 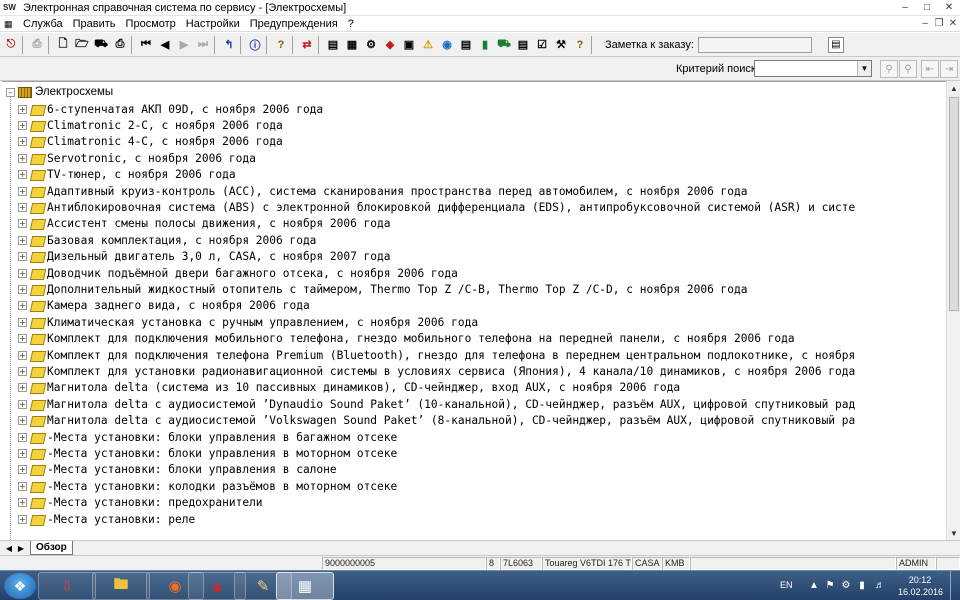 I want to click on search-criteria-select: ▼, so click(x=813, y=68).